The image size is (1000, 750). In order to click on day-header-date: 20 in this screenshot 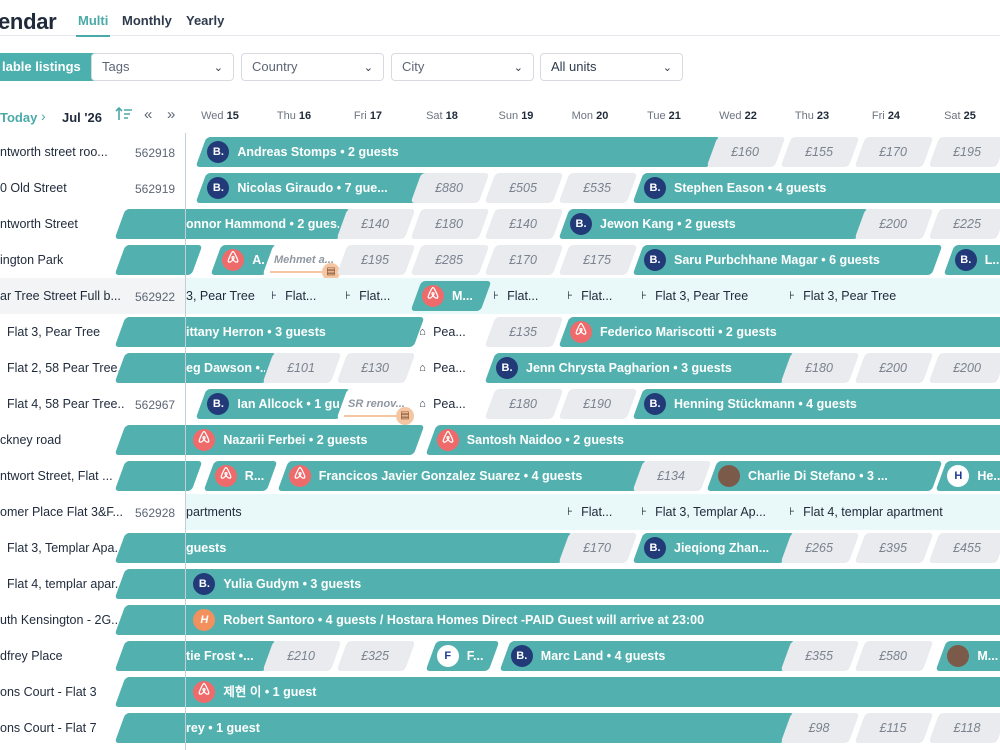, I will do `click(602, 116)`.